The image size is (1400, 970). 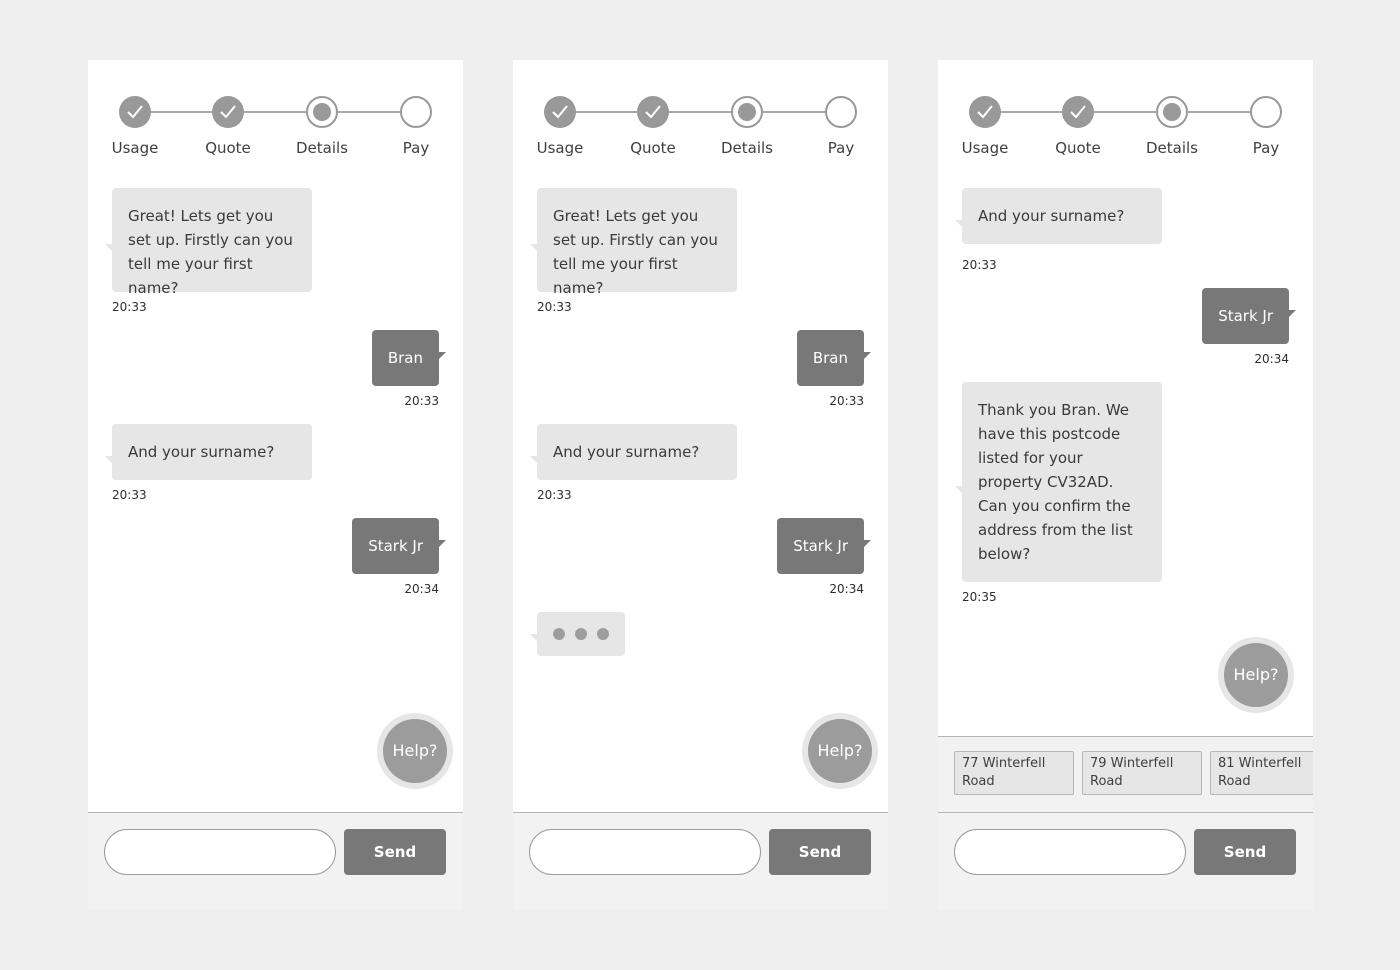 I want to click on address-option: 77 Winterfell Road, so click(x=1014, y=773).